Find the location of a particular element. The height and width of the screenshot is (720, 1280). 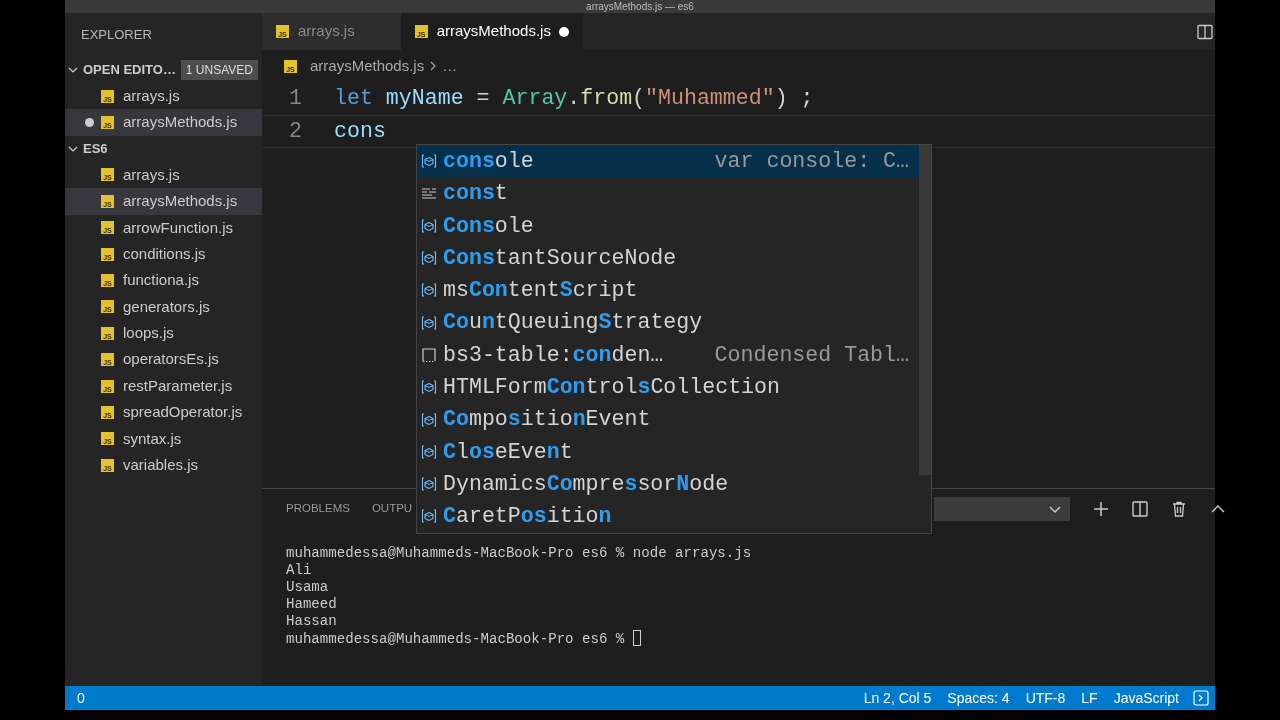

suggestion-item: CaretPosition is located at coordinates (674, 516).